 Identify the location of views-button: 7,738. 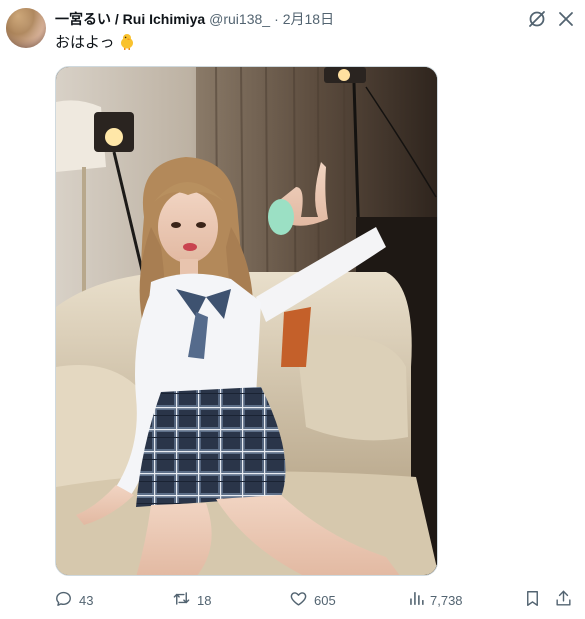
(435, 600).